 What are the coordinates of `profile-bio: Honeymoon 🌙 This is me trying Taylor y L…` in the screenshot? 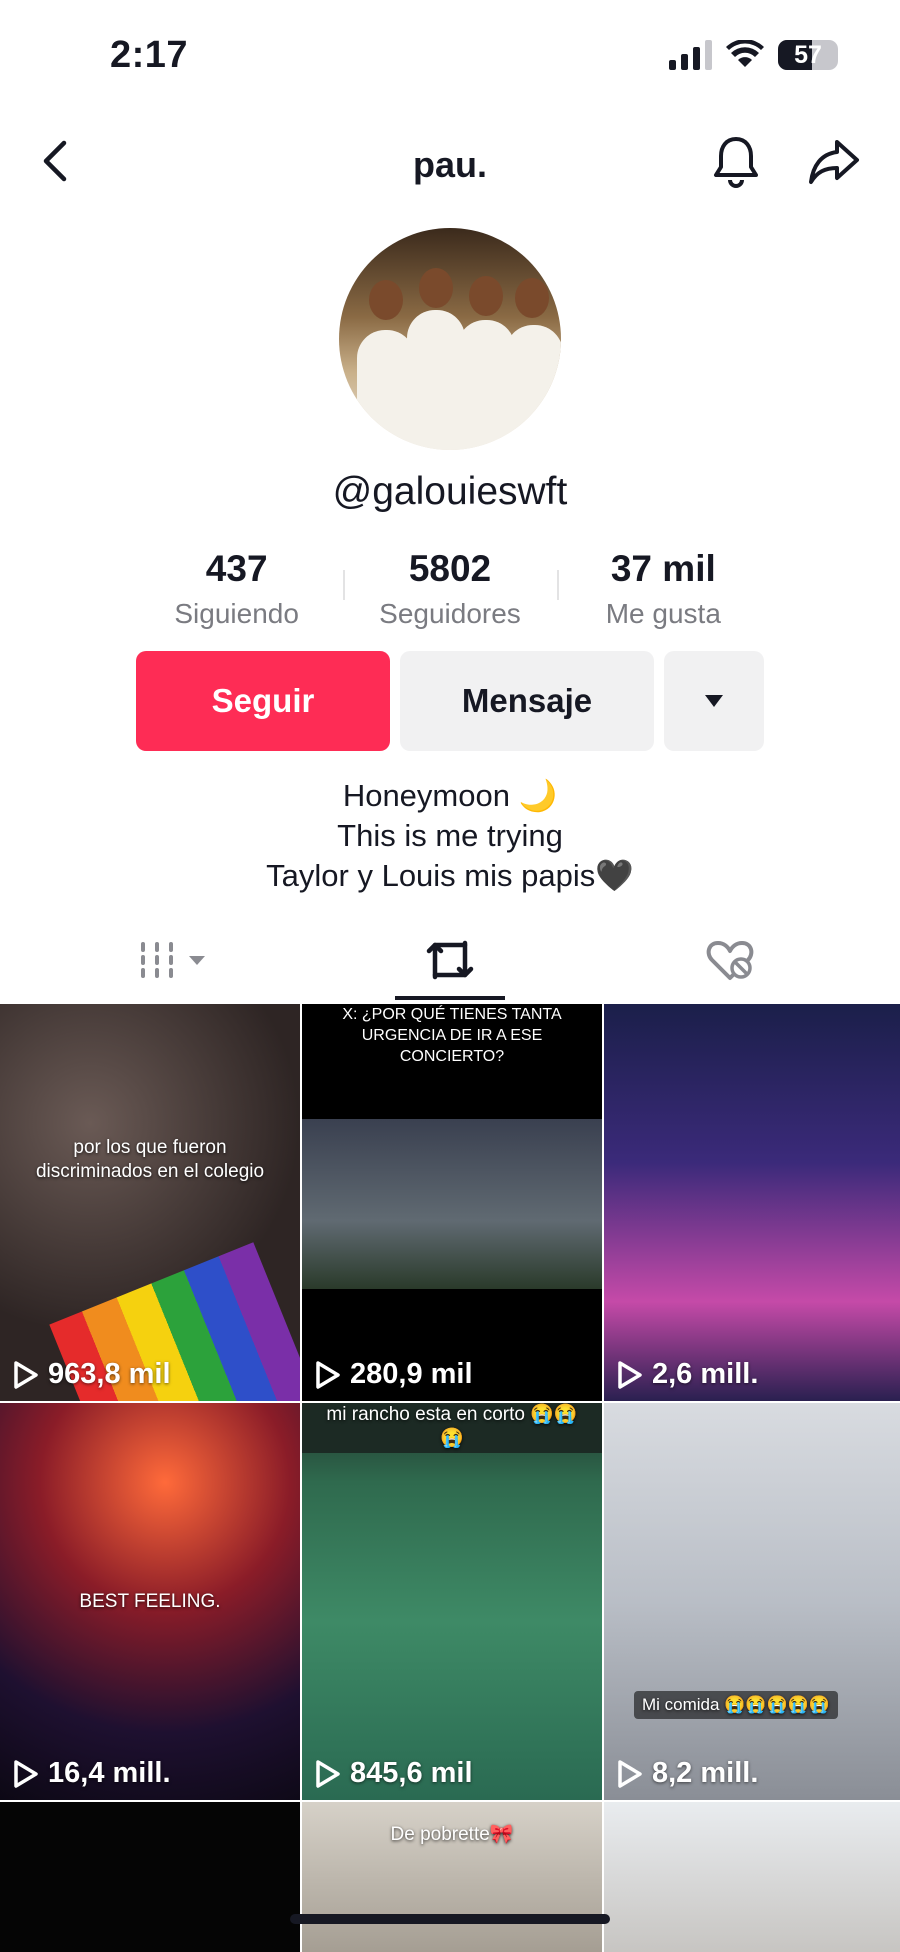 It's located at (450, 836).